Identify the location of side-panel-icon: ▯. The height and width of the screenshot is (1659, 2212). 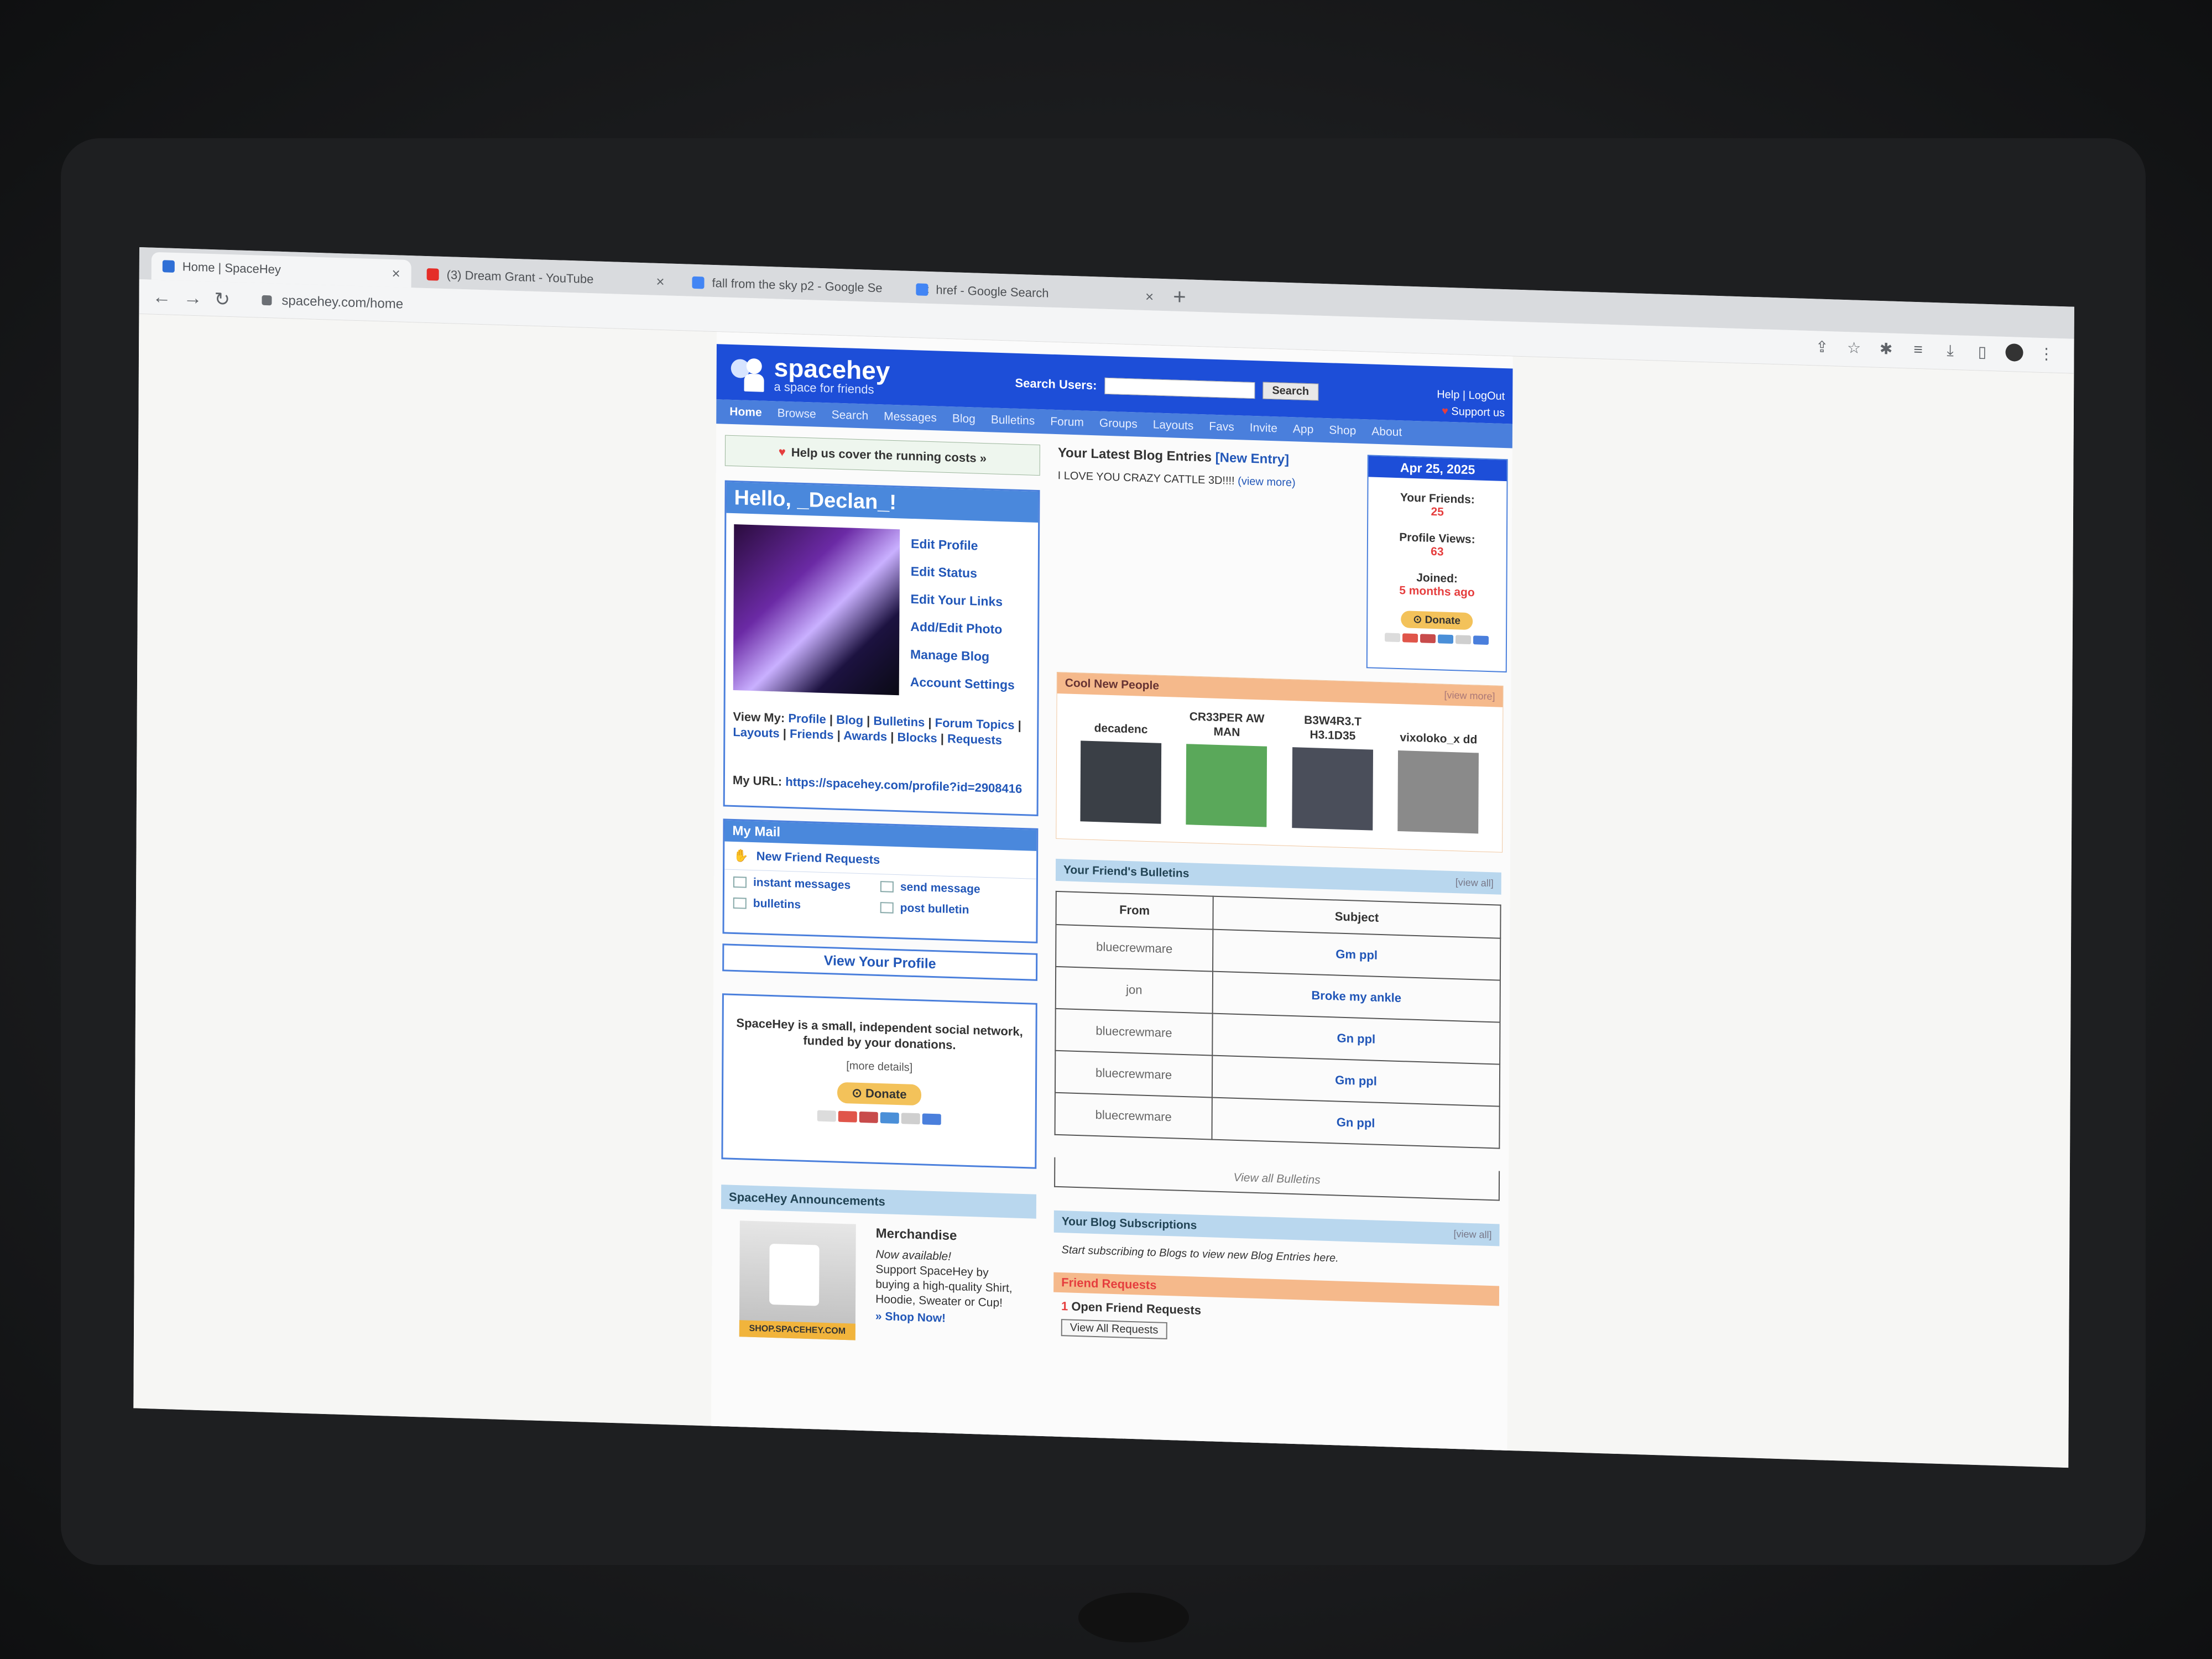
(1982, 352).